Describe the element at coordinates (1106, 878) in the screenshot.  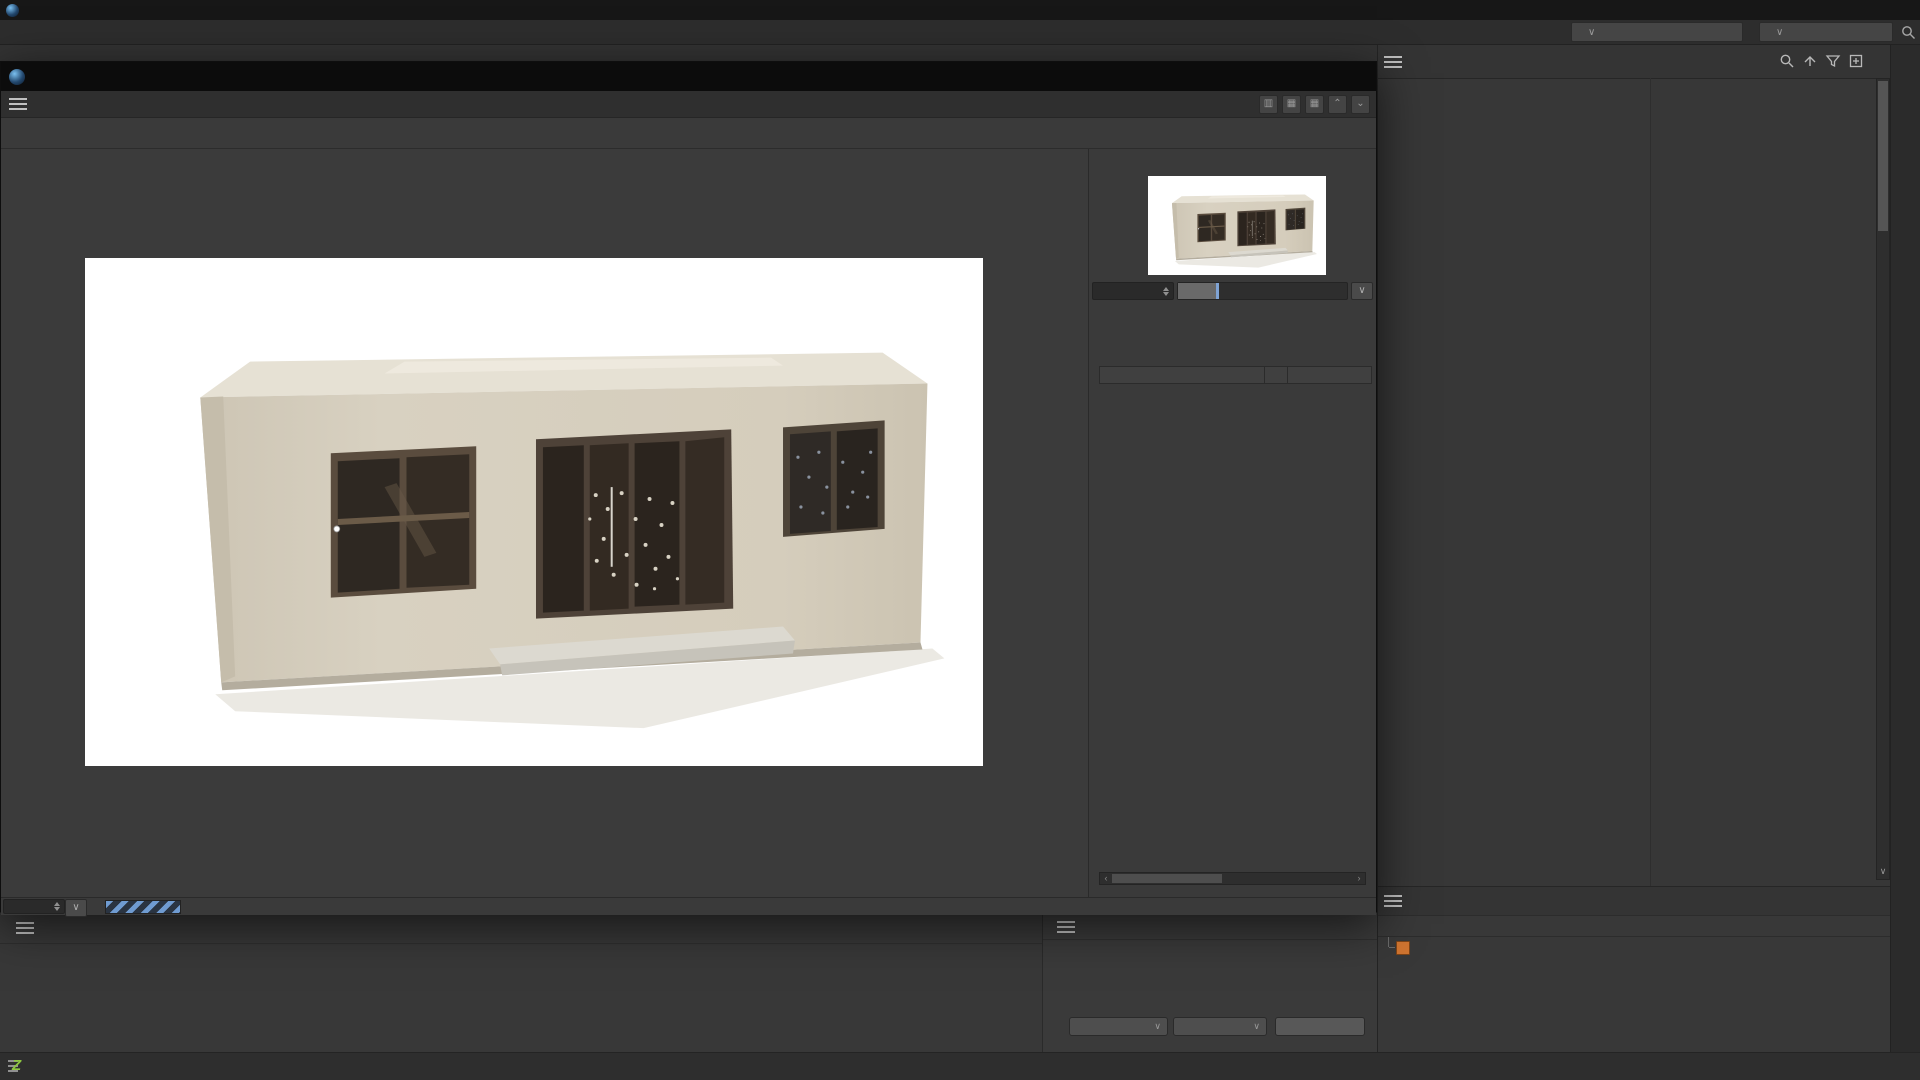
I see `scroll-left-icon: ‹` at that location.